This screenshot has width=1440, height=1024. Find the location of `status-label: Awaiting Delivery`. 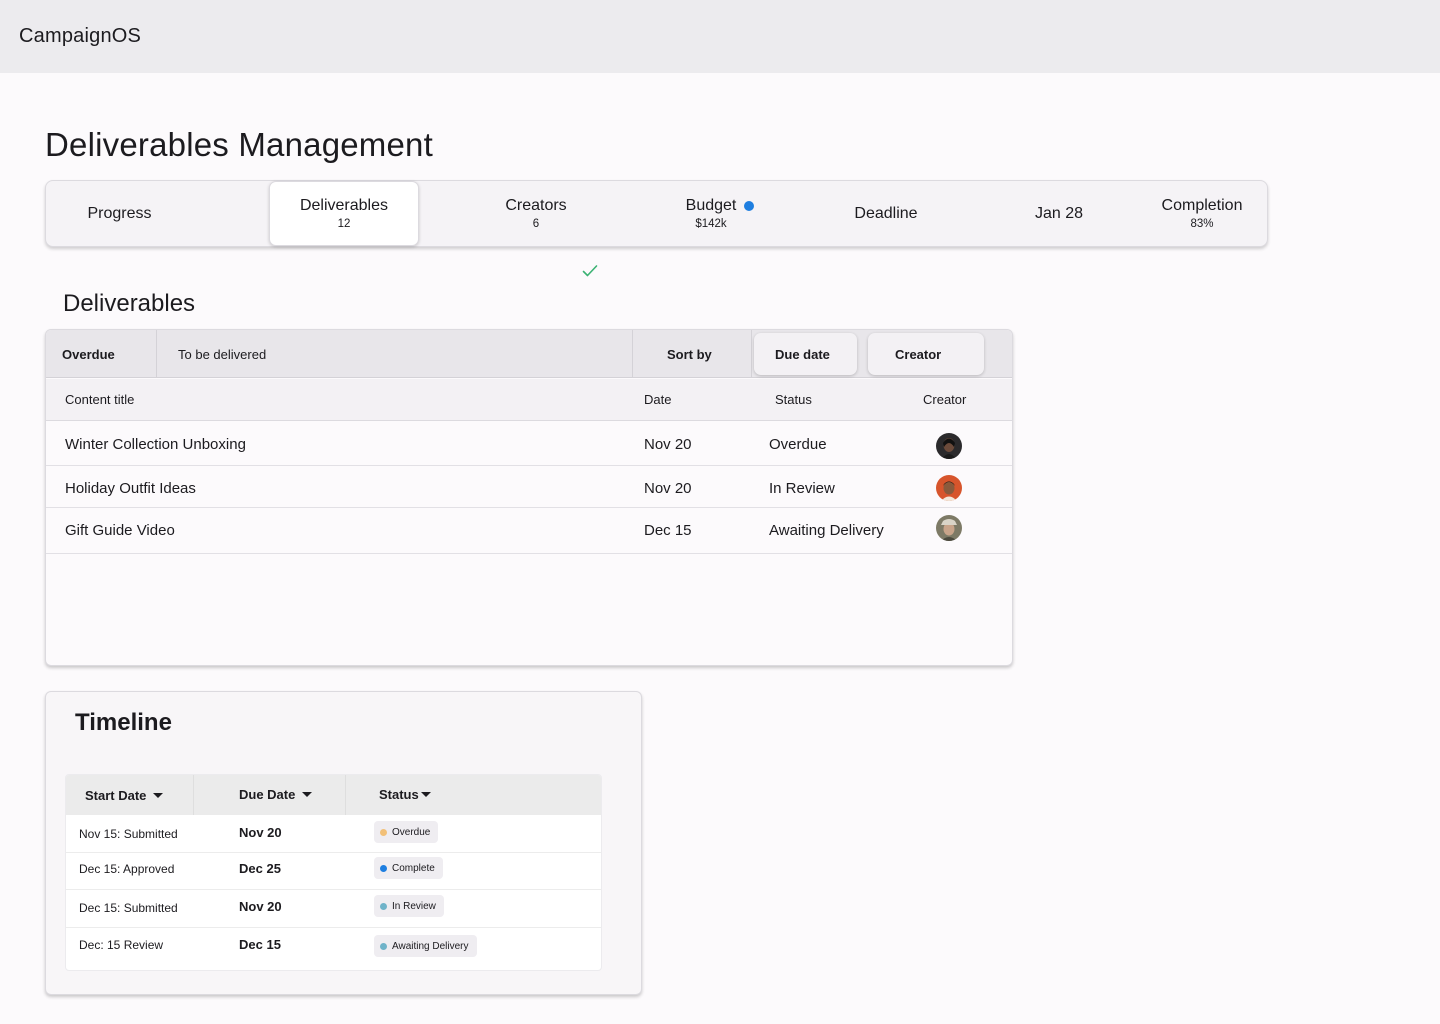

status-label: Awaiting Delivery is located at coordinates (430, 946).